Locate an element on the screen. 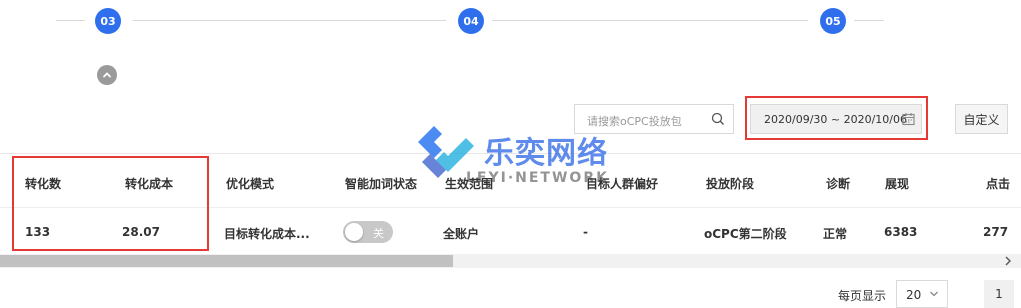 This screenshot has height=308, width=1021. conversion-highlight-box is located at coordinates (110, 203).